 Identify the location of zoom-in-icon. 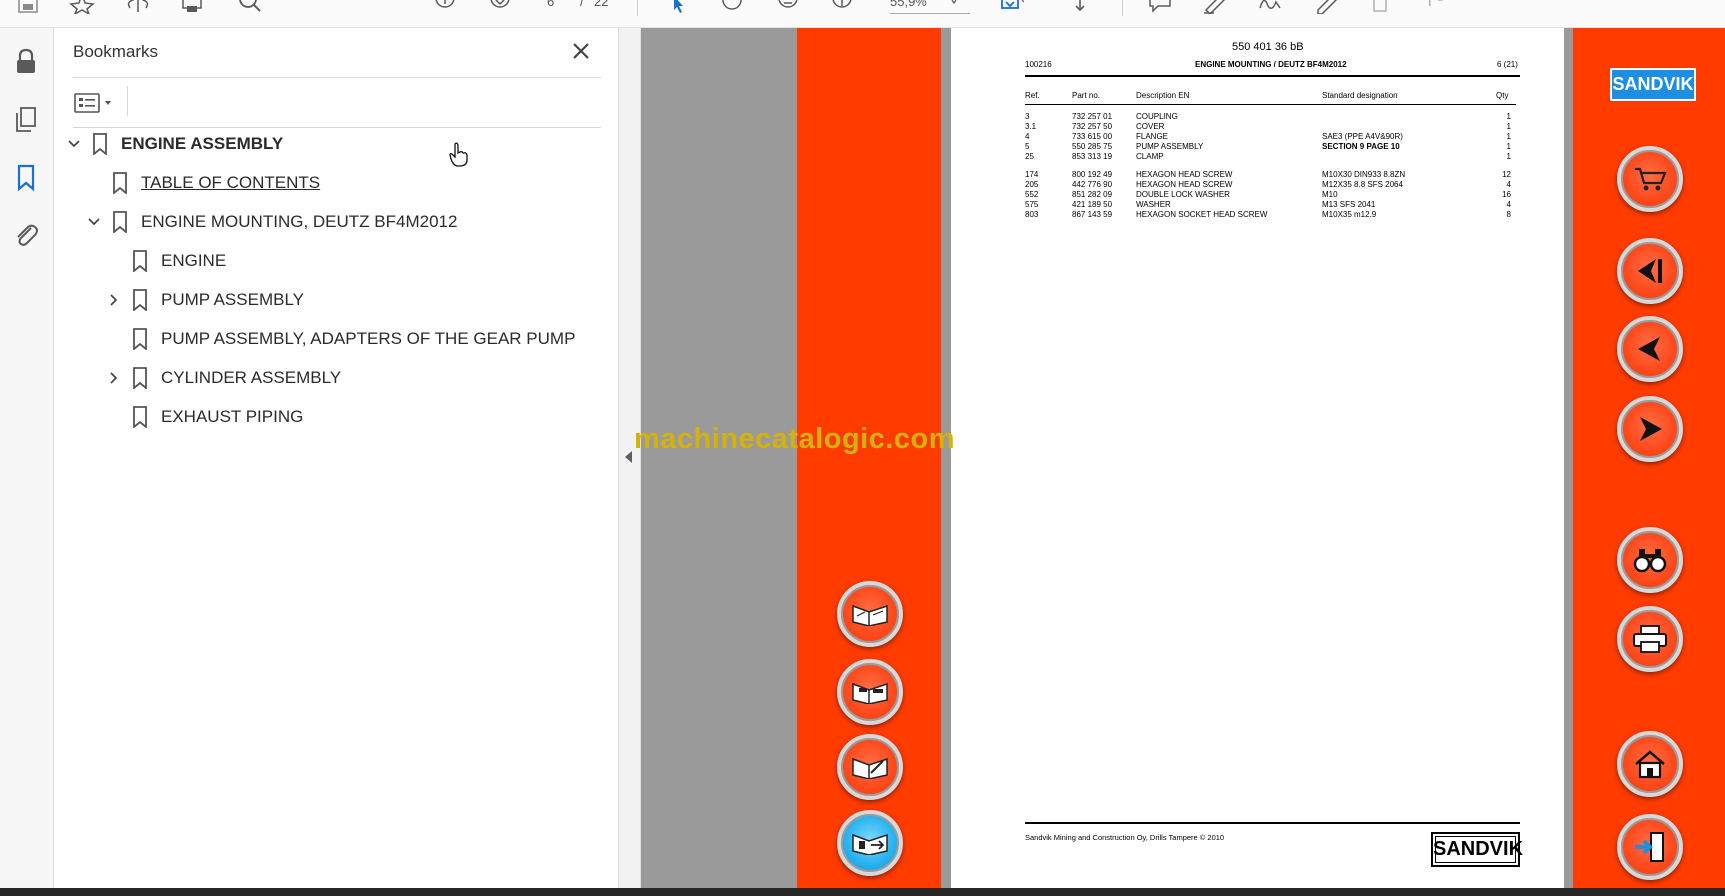
(842, 7).